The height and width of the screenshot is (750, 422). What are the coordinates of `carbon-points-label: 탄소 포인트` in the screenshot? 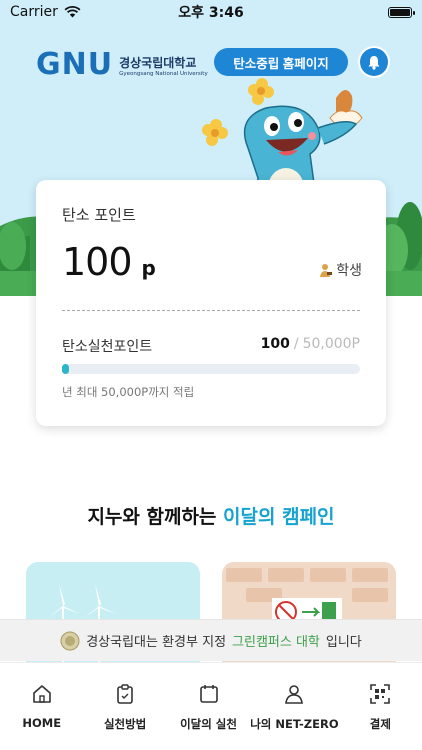 It's located at (99, 215).